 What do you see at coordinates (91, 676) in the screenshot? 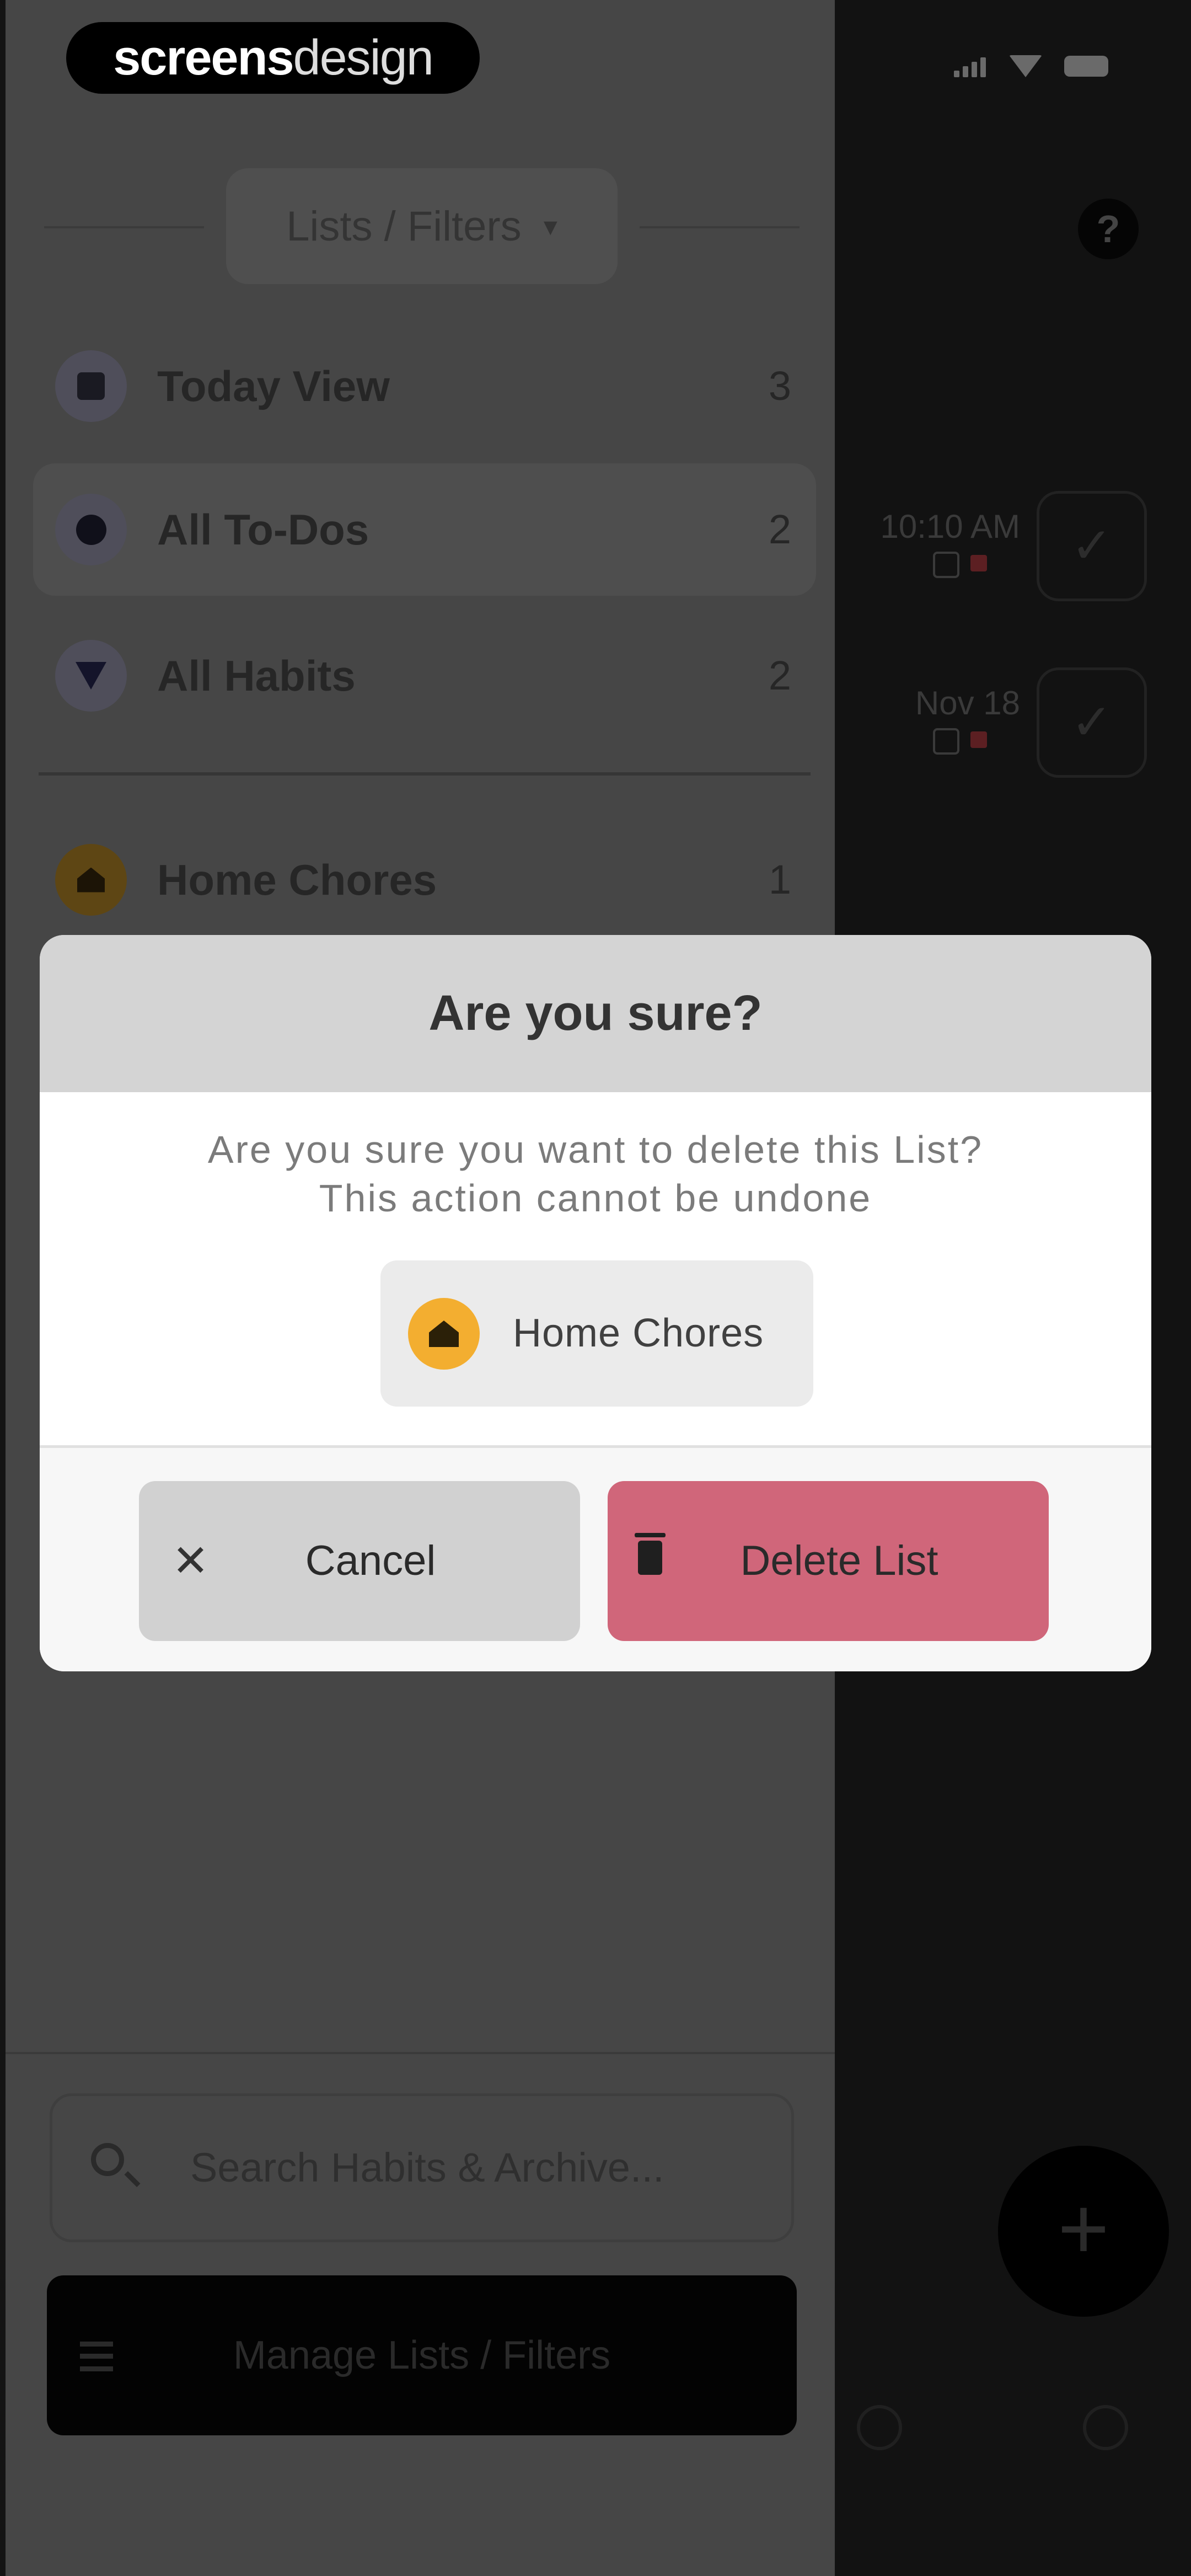
I see `habit-icon` at bounding box center [91, 676].